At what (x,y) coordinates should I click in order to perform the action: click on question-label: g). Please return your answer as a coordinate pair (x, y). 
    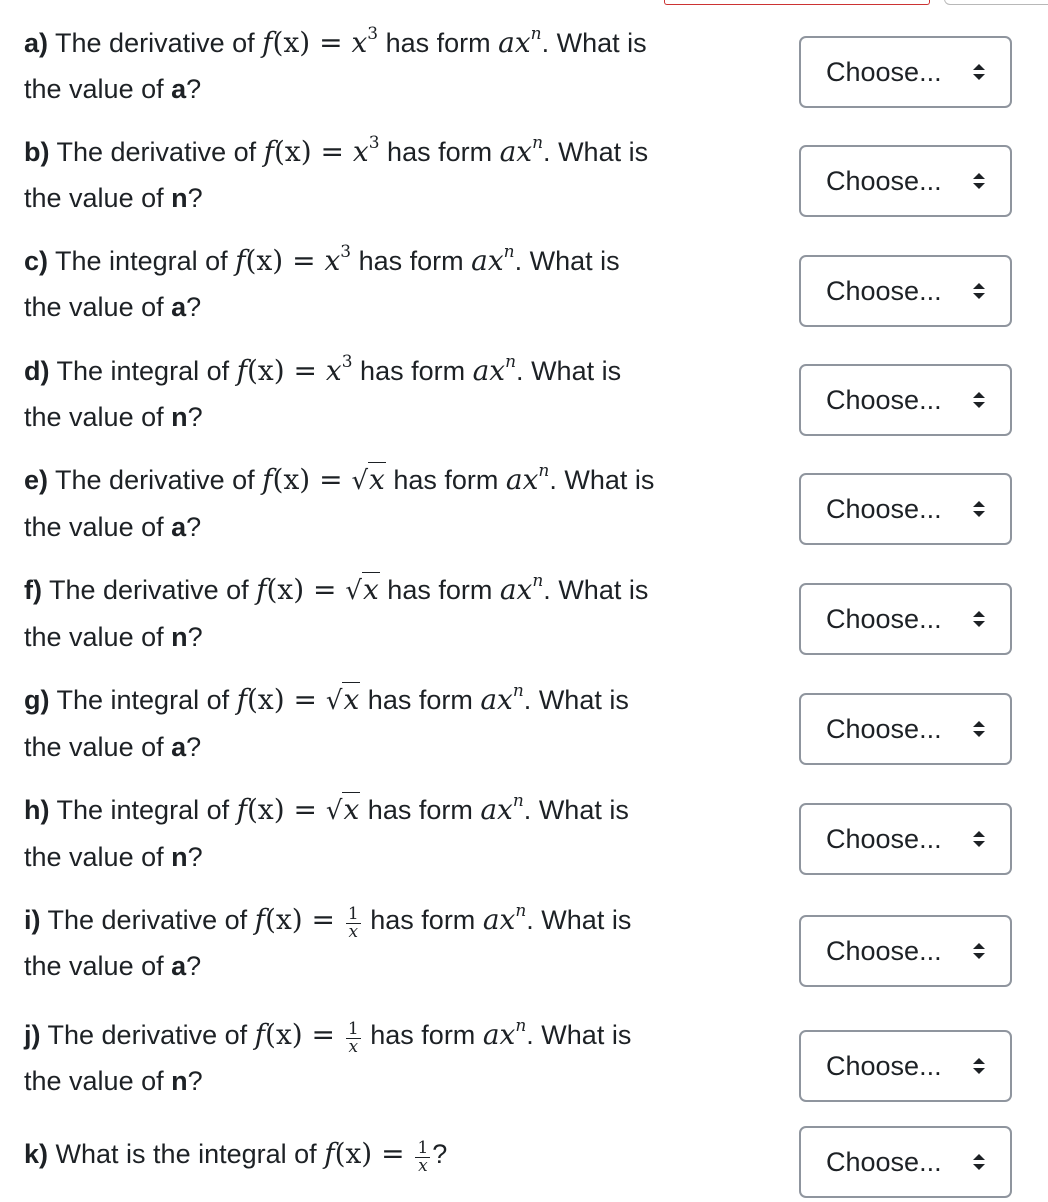
    Looking at the image, I should click on (37, 700).